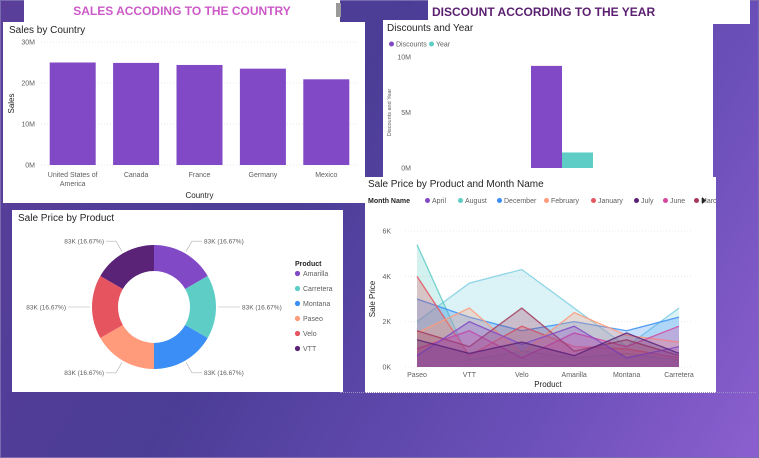 Image resolution: width=759 pixels, height=458 pixels. What do you see at coordinates (443, 45) in the screenshot?
I see `legend-label: Year` at bounding box center [443, 45].